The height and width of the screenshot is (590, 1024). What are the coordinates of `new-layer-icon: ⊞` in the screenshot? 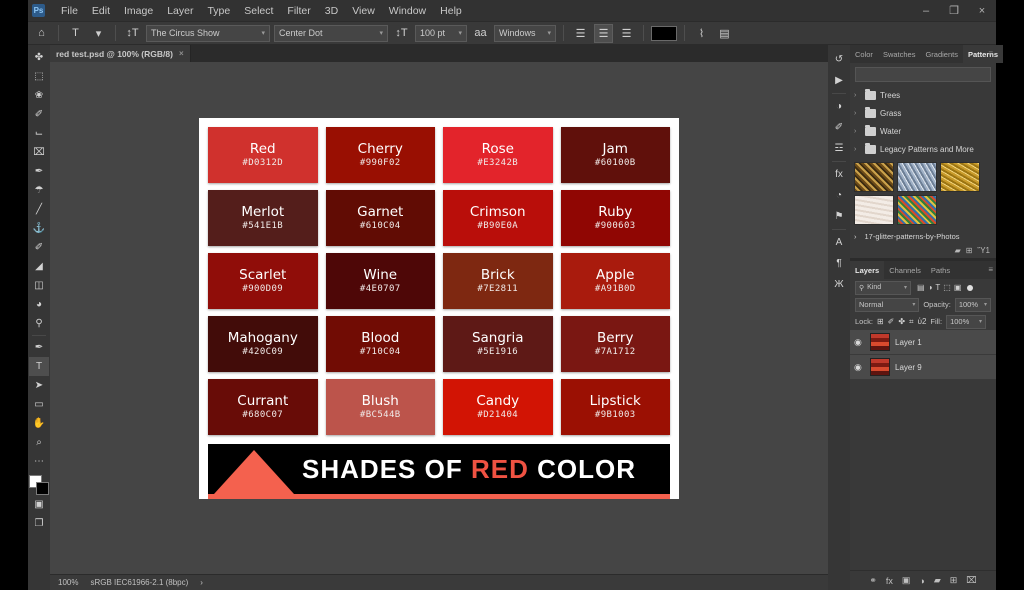 It's located at (954, 580).